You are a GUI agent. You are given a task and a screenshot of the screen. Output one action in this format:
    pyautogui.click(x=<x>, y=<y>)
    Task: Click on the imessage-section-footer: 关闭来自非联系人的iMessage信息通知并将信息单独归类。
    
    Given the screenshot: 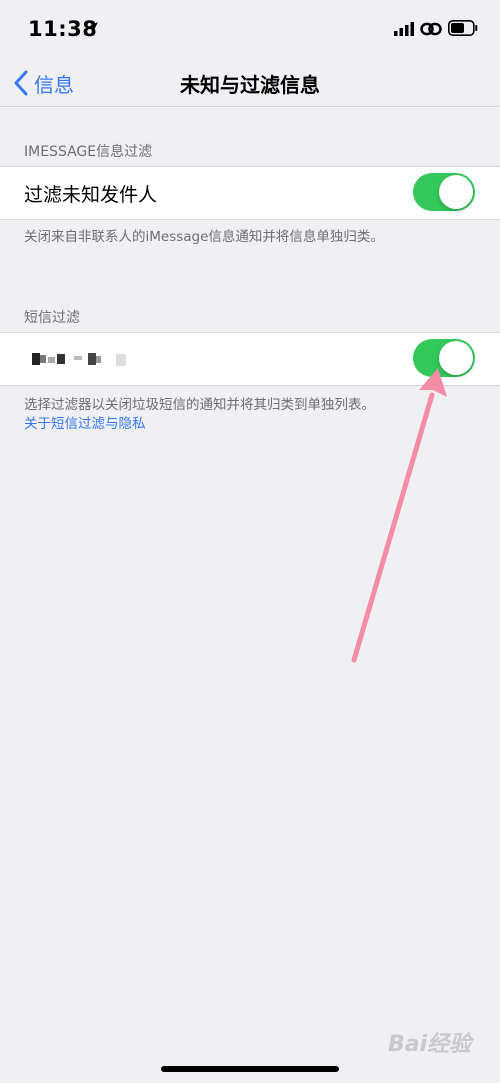 What is the action you would take?
    pyautogui.click(x=204, y=237)
    